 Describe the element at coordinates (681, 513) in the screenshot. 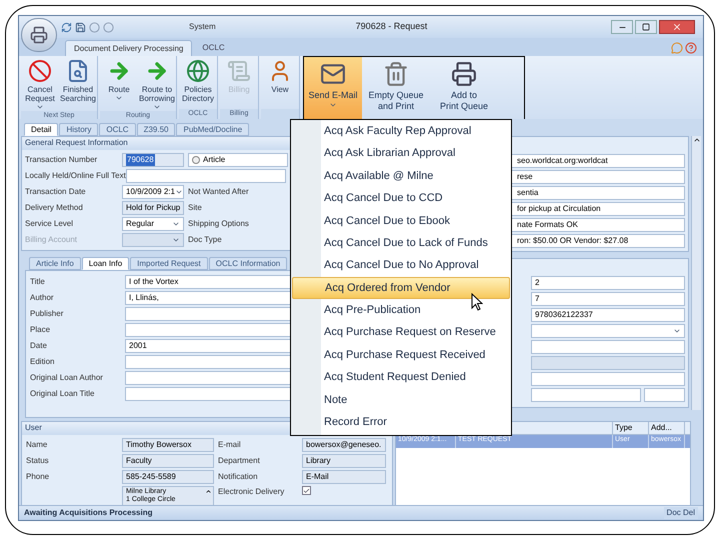

I see `status-label: Doc Del` at that location.